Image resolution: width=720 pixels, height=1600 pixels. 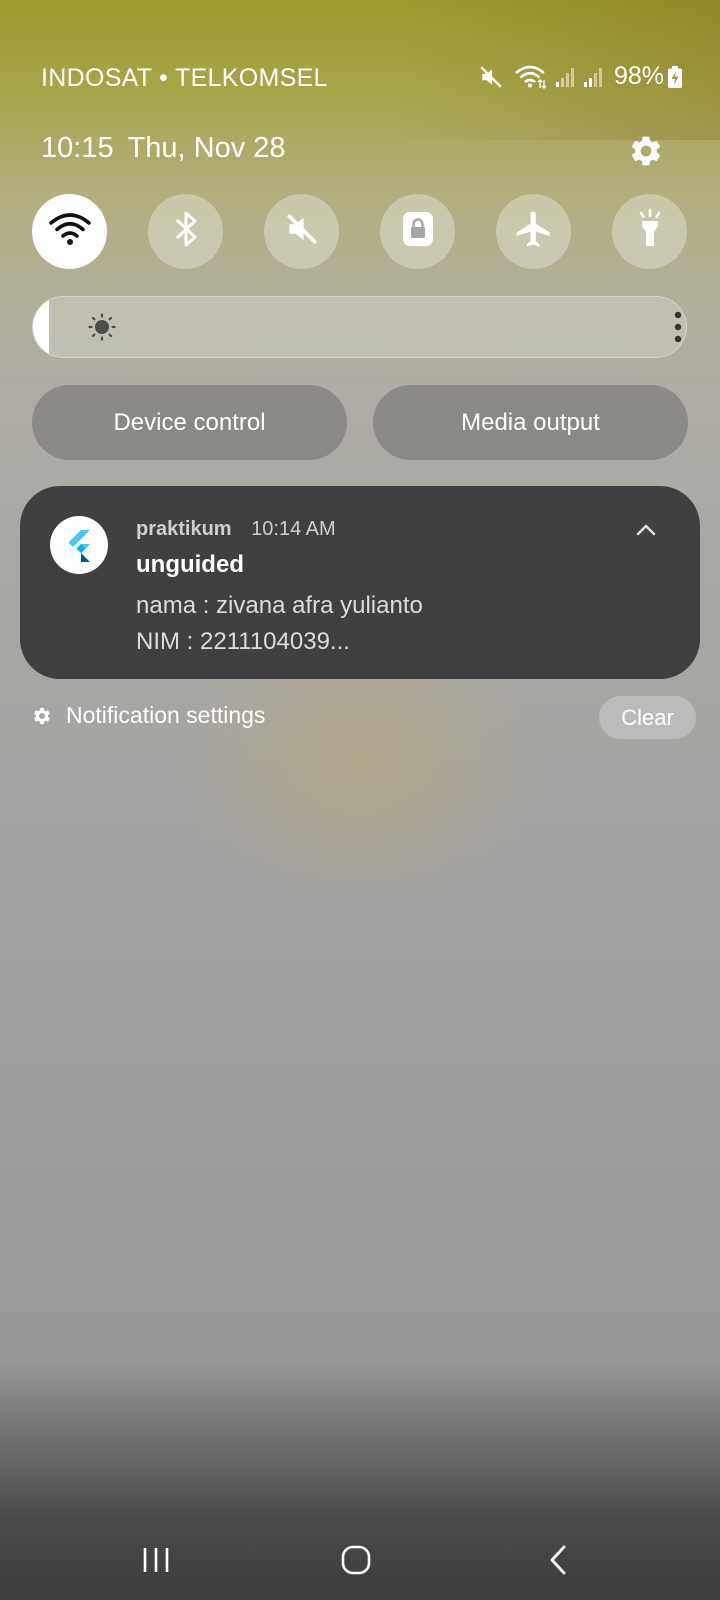 What do you see at coordinates (675, 76) in the screenshot?
I see `battery-charging-icon` at bounding box center [675, 76].